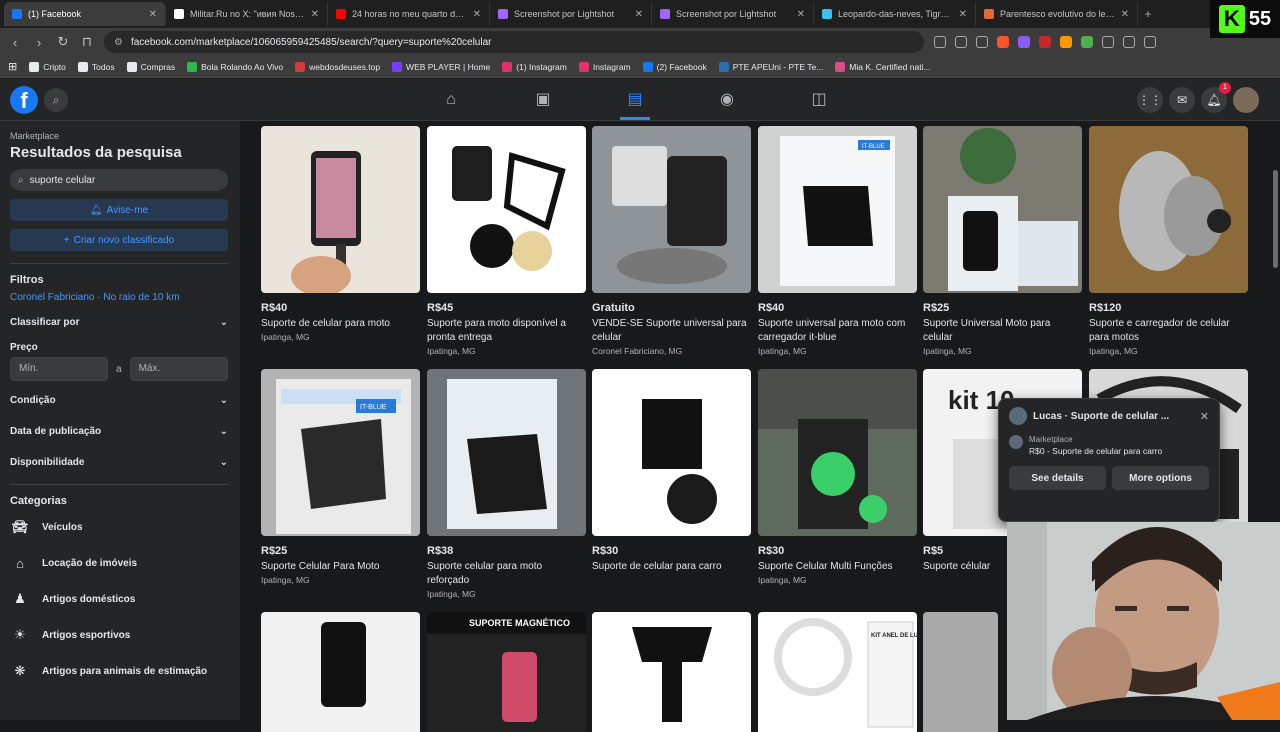 The width and height of the screenshot is (1280, 732). What do you see at coordinates (87, 42) in the screenshot?
I see `bookmark-icon: ⊓` at bounding box center [87, 42].